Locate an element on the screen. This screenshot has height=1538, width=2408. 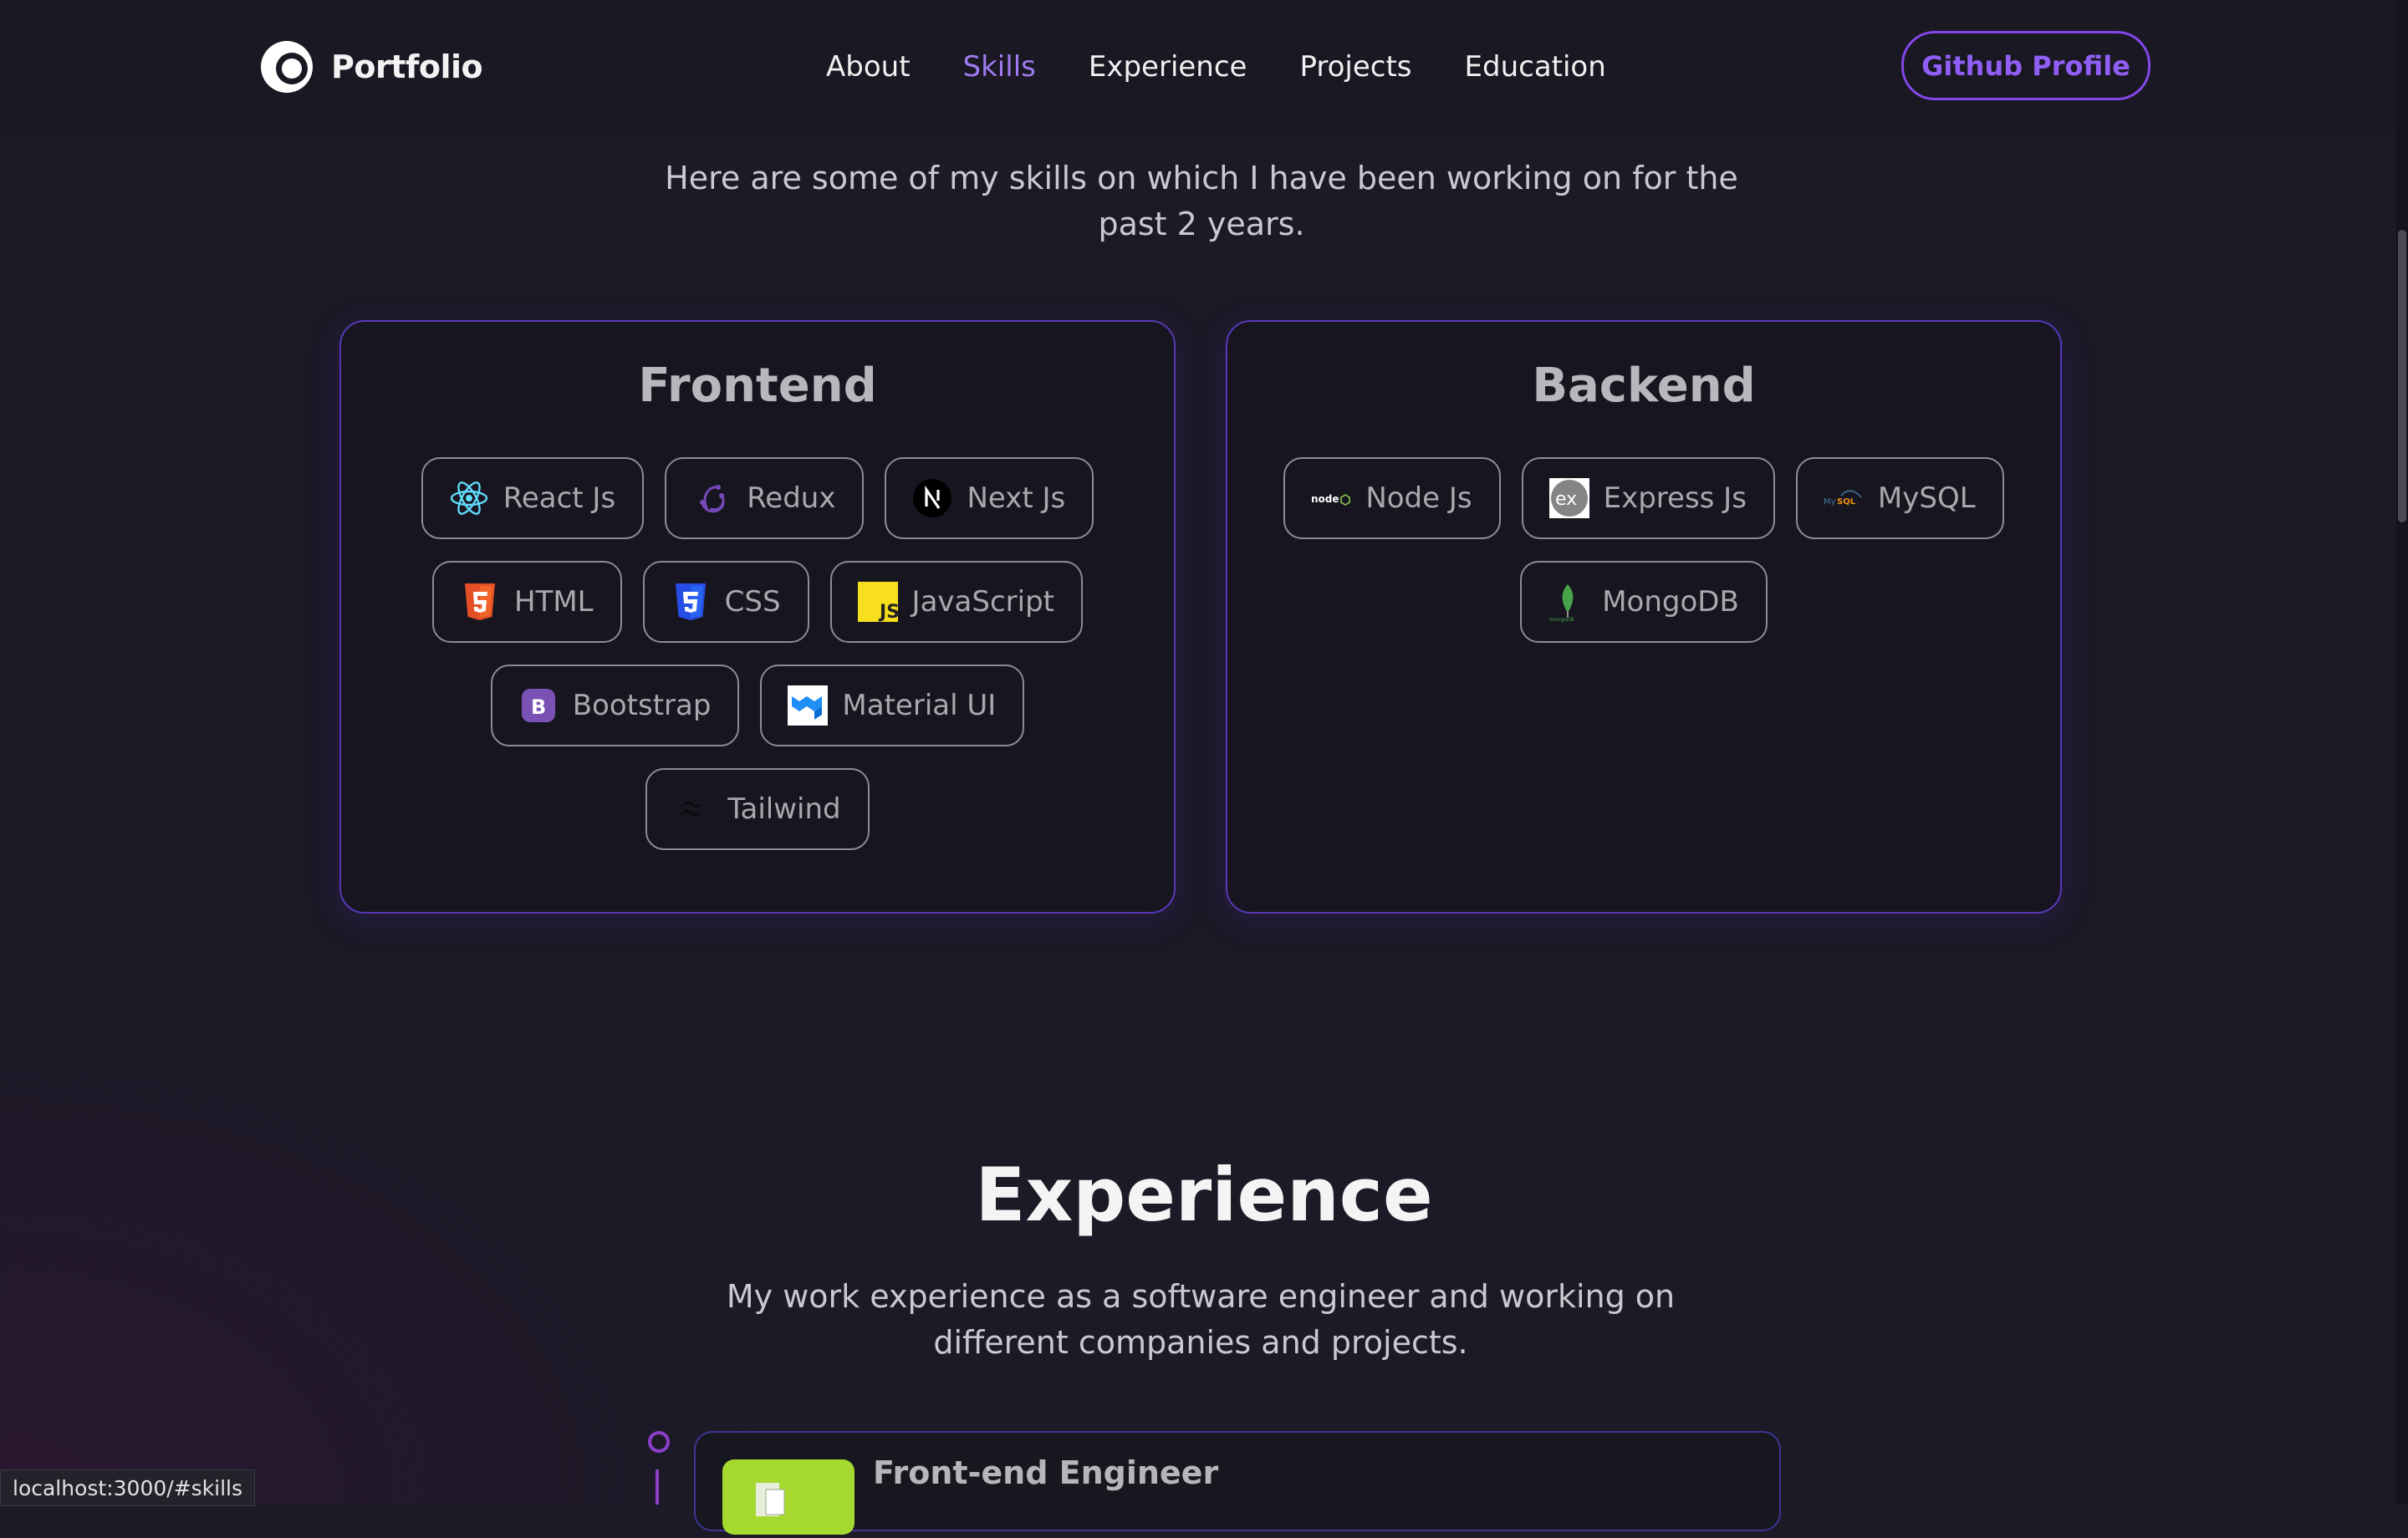
skill-label: JavaScript is located at coordinates (982, 602).